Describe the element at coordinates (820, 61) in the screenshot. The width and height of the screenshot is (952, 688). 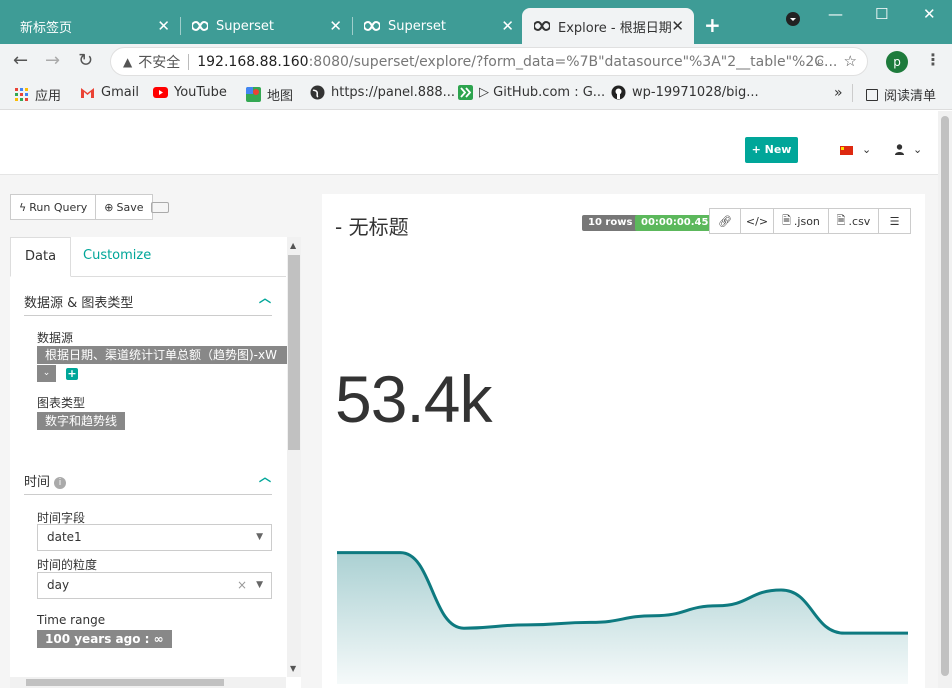
I see `zoom-icon: ⌕` at that location.